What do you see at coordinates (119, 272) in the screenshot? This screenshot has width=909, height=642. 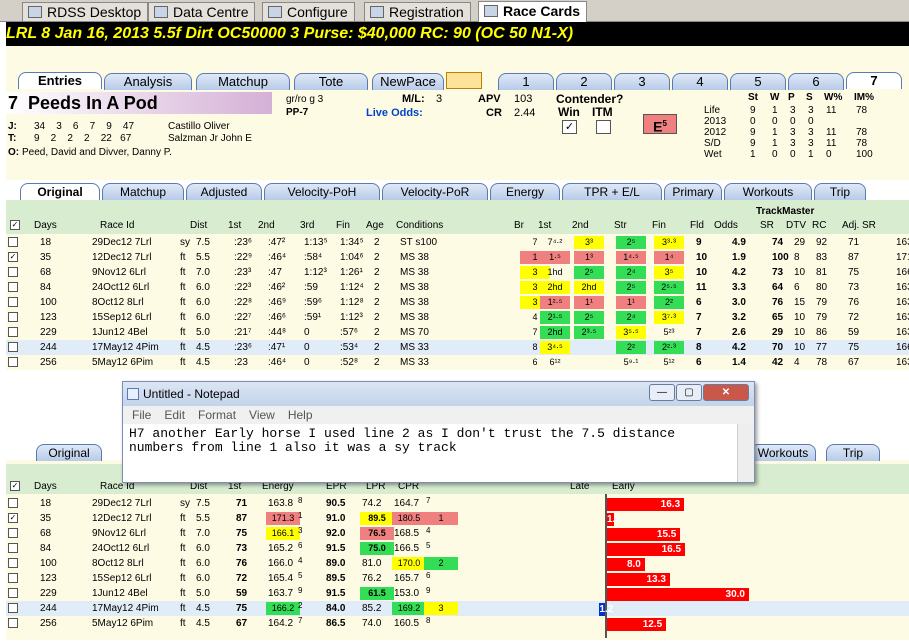 I see `race-id: 9Nov12 6Lrl` at bounding box center [119, 272].